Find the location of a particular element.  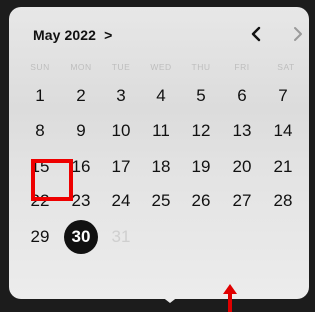

day-cell: 6 is located at coordinates (242, 96).